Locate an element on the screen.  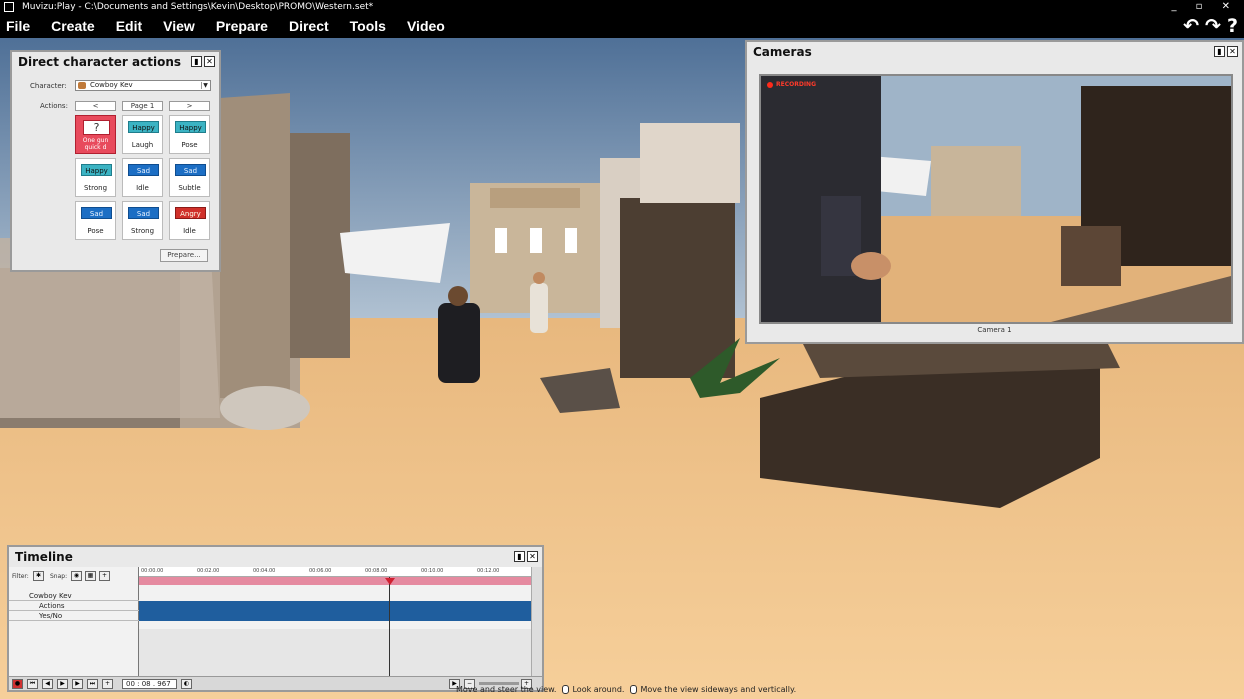
timeline-scrollbar is located at coordinates (536, 628).